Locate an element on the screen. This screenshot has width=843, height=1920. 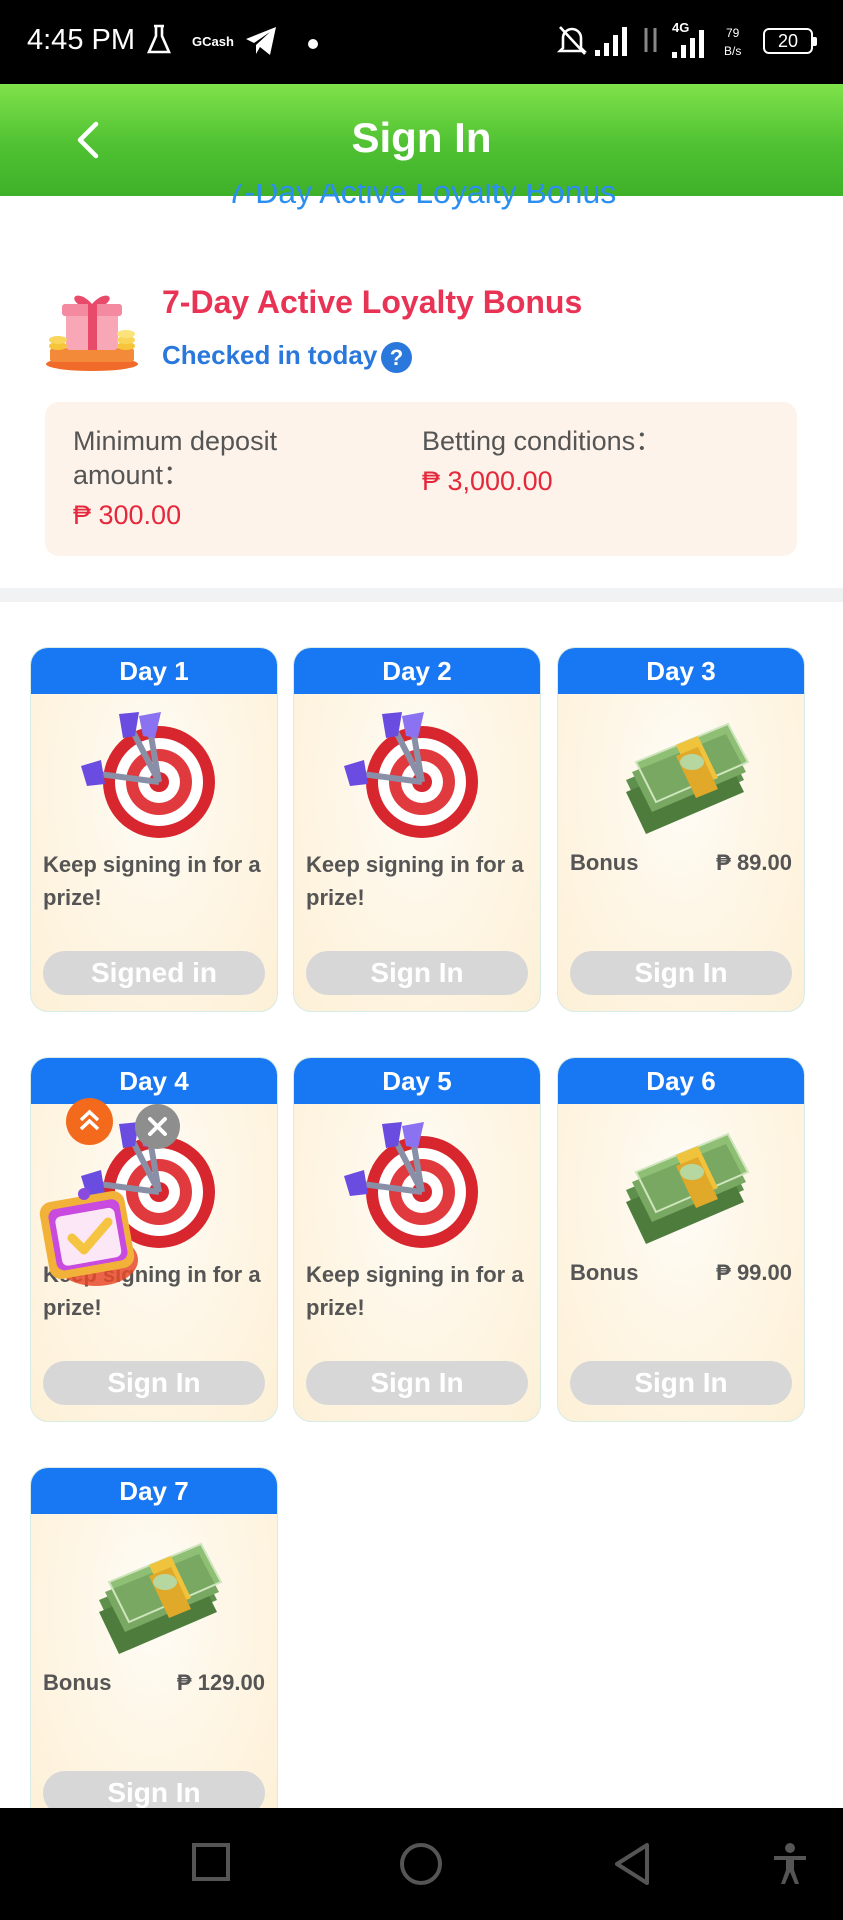
accessibility-button is located at coordinates (790, 1866).